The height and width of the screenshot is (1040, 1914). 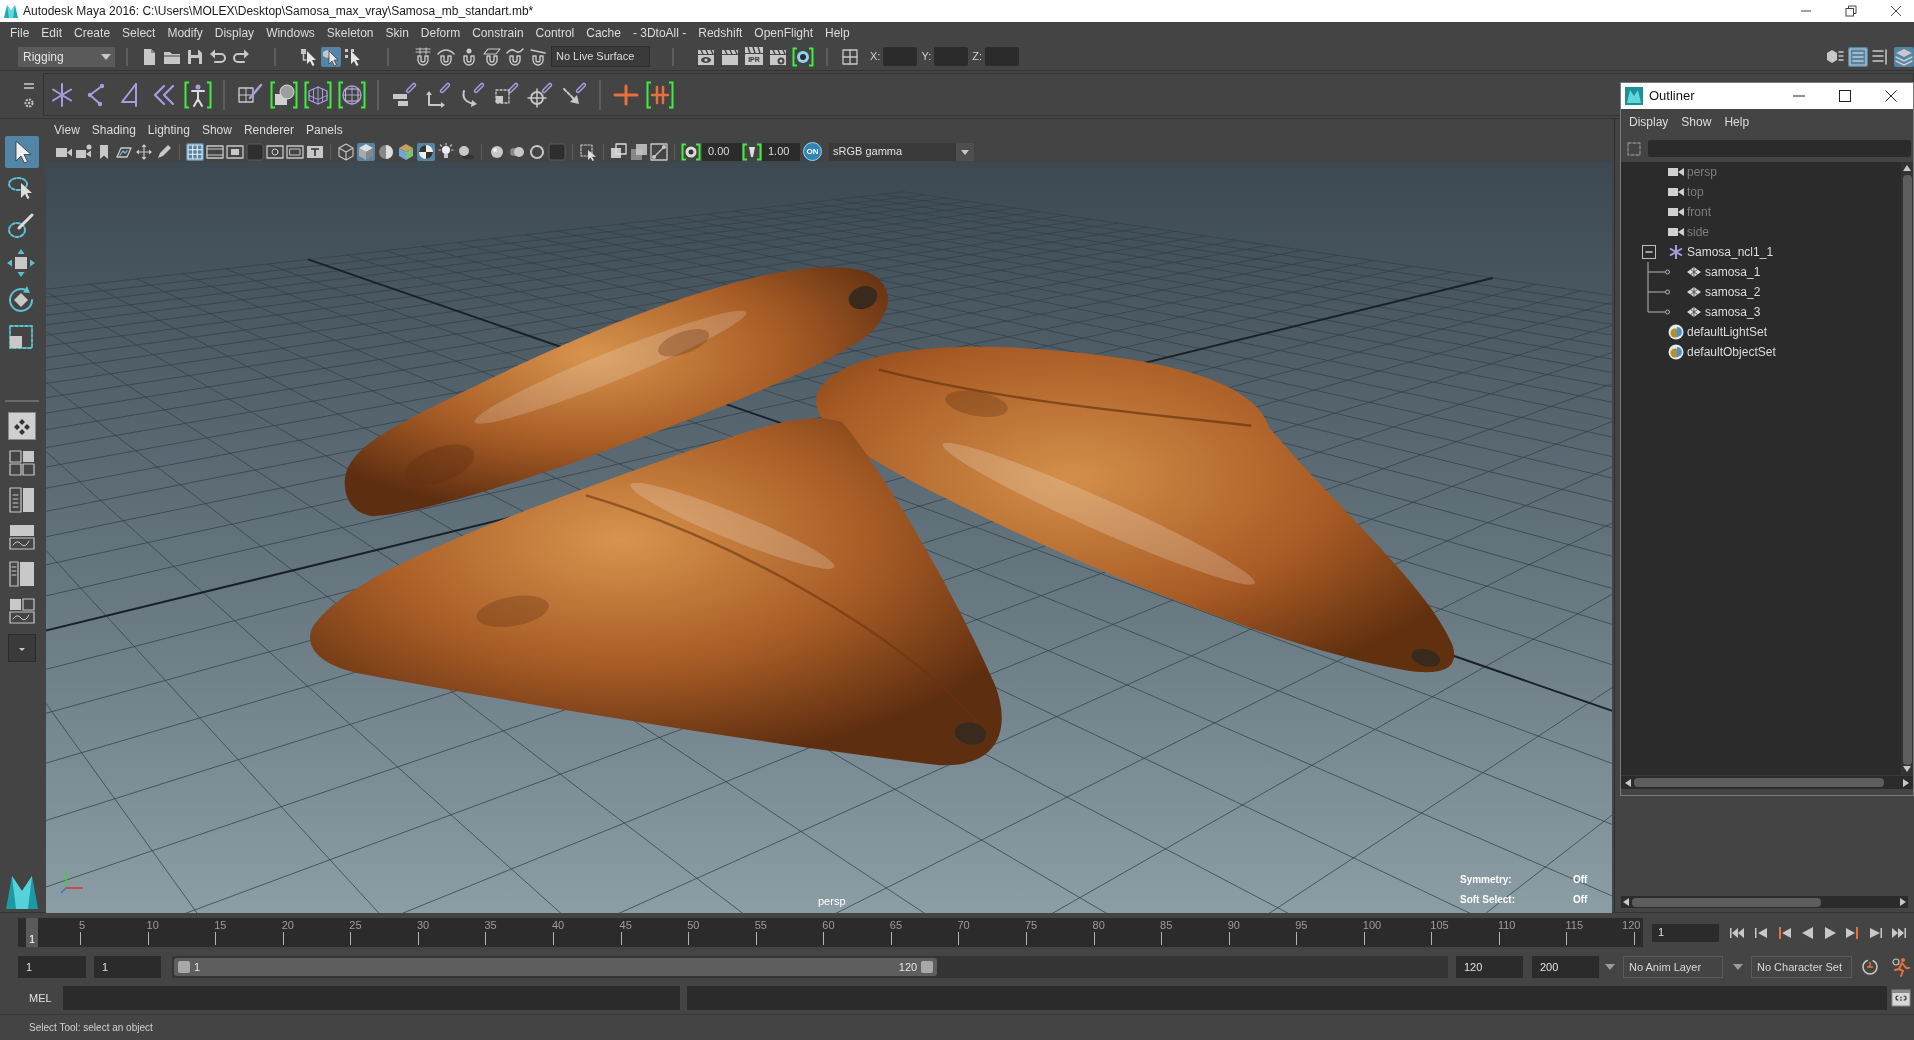 I want to click on menu-item: Control, so click(x=555, y=32).